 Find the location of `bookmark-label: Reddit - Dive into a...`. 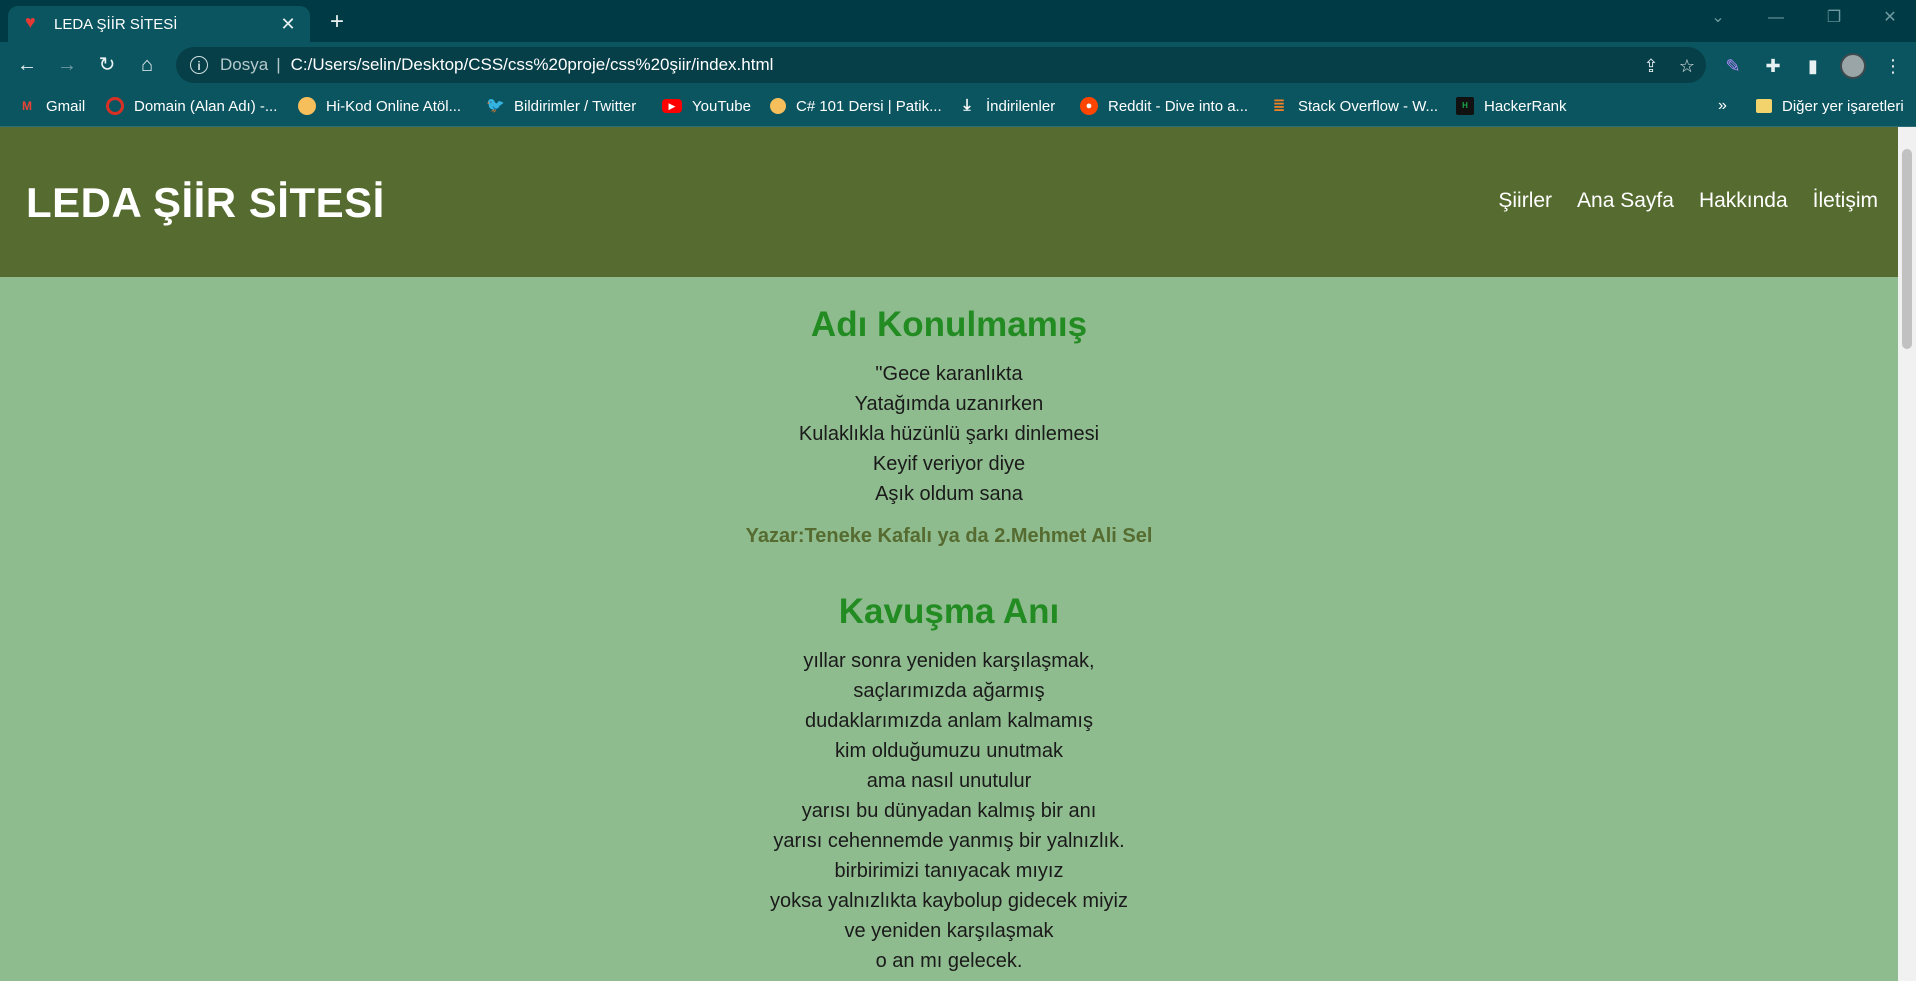

bookmark-label: Reddit - Dive into a... is located at coordinates (1178, 106).